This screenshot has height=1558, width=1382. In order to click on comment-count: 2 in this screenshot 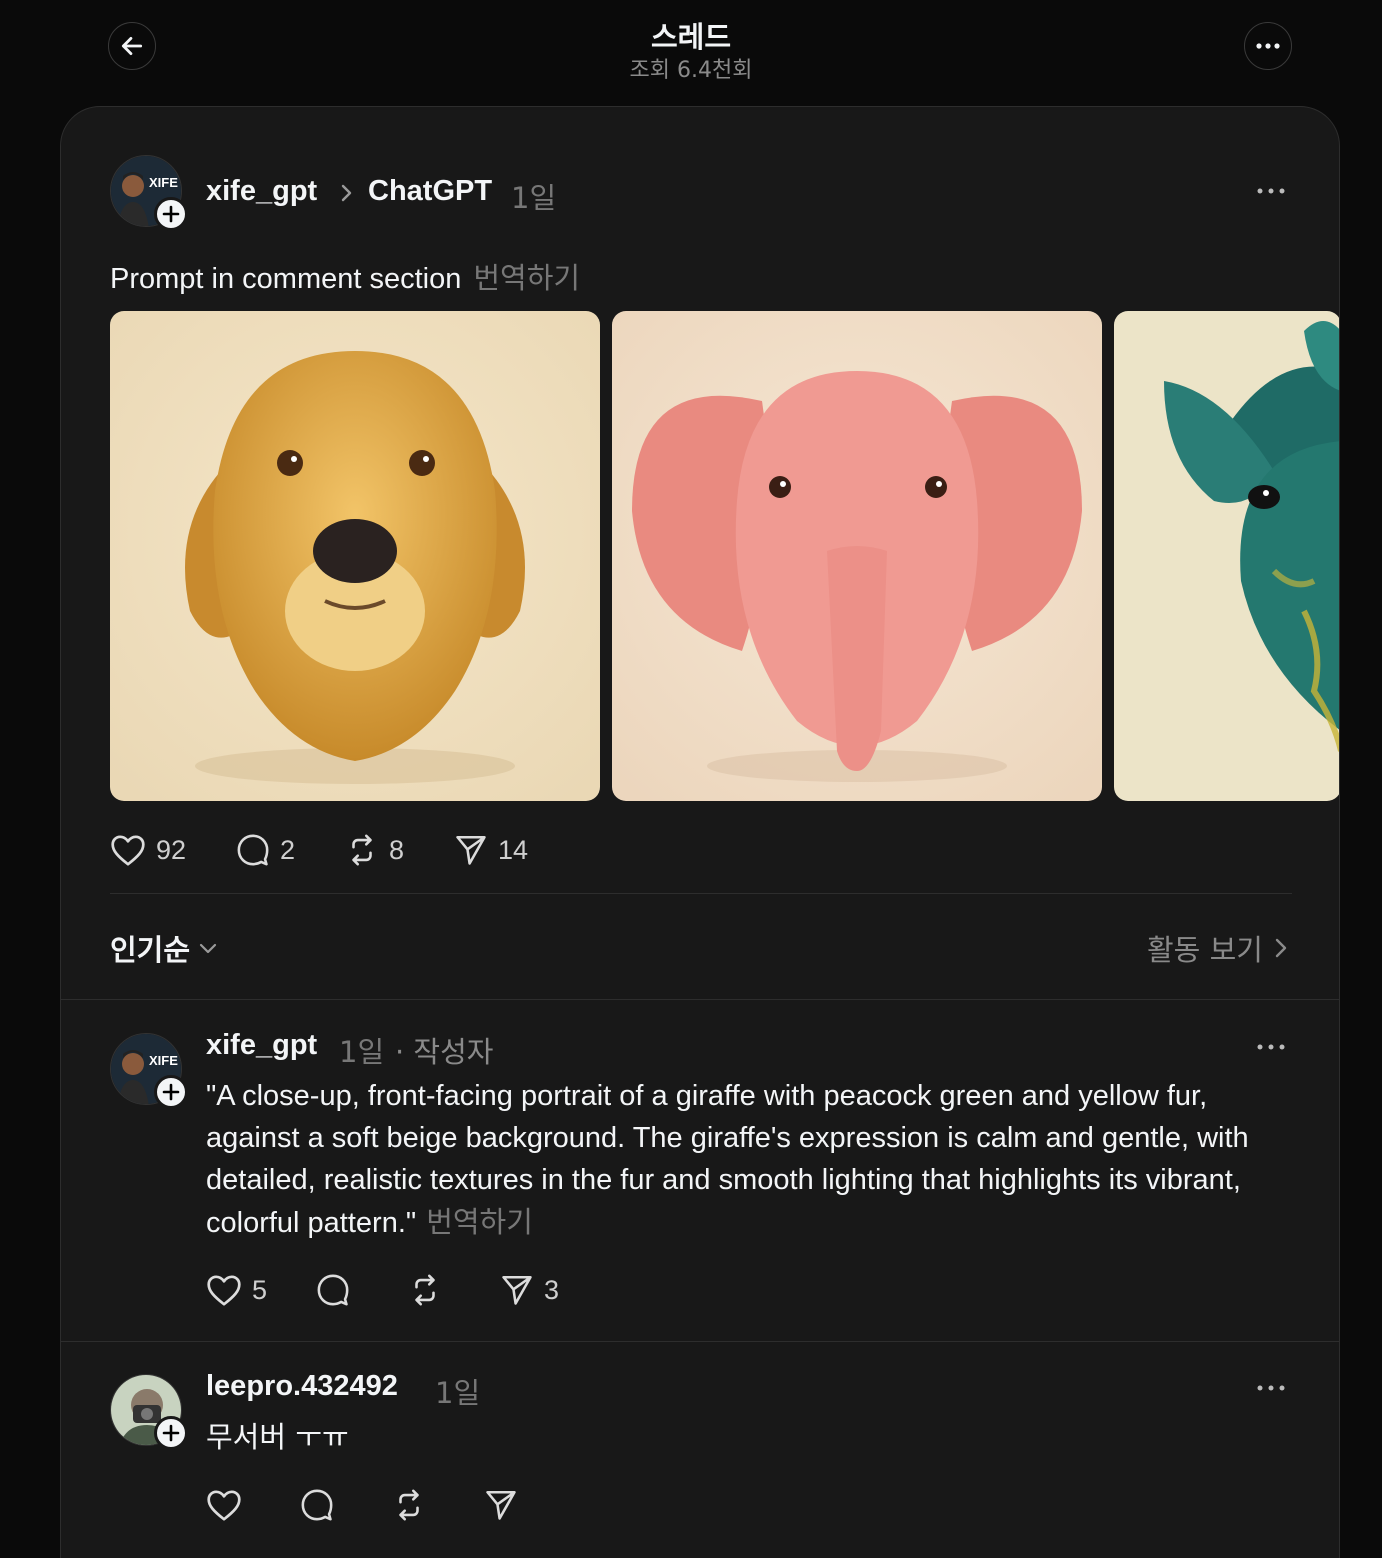, I will do `click(288, 849)`.